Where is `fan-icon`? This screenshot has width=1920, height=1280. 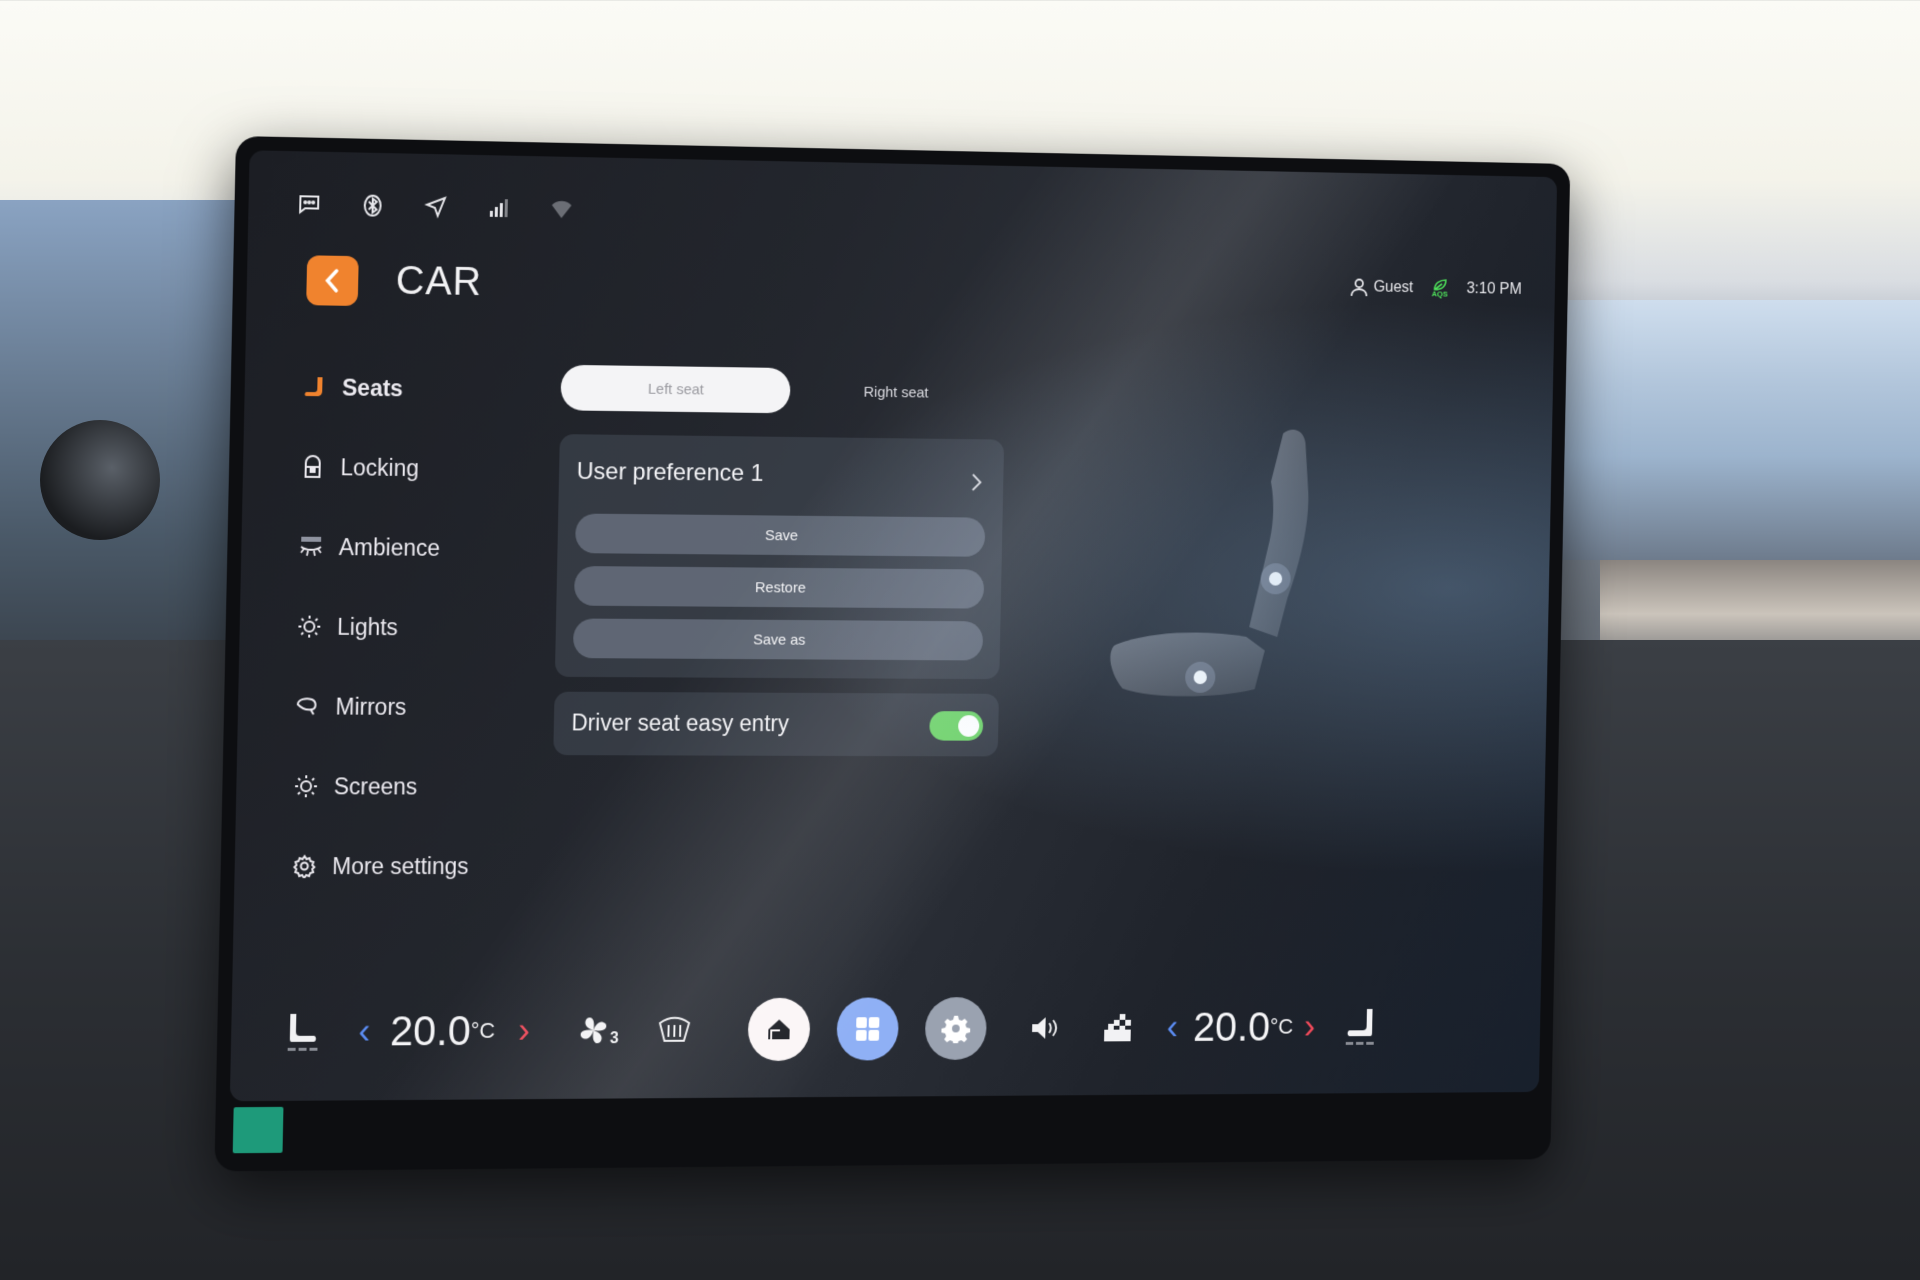 fan-icon is located at coordinates (593, 1030).